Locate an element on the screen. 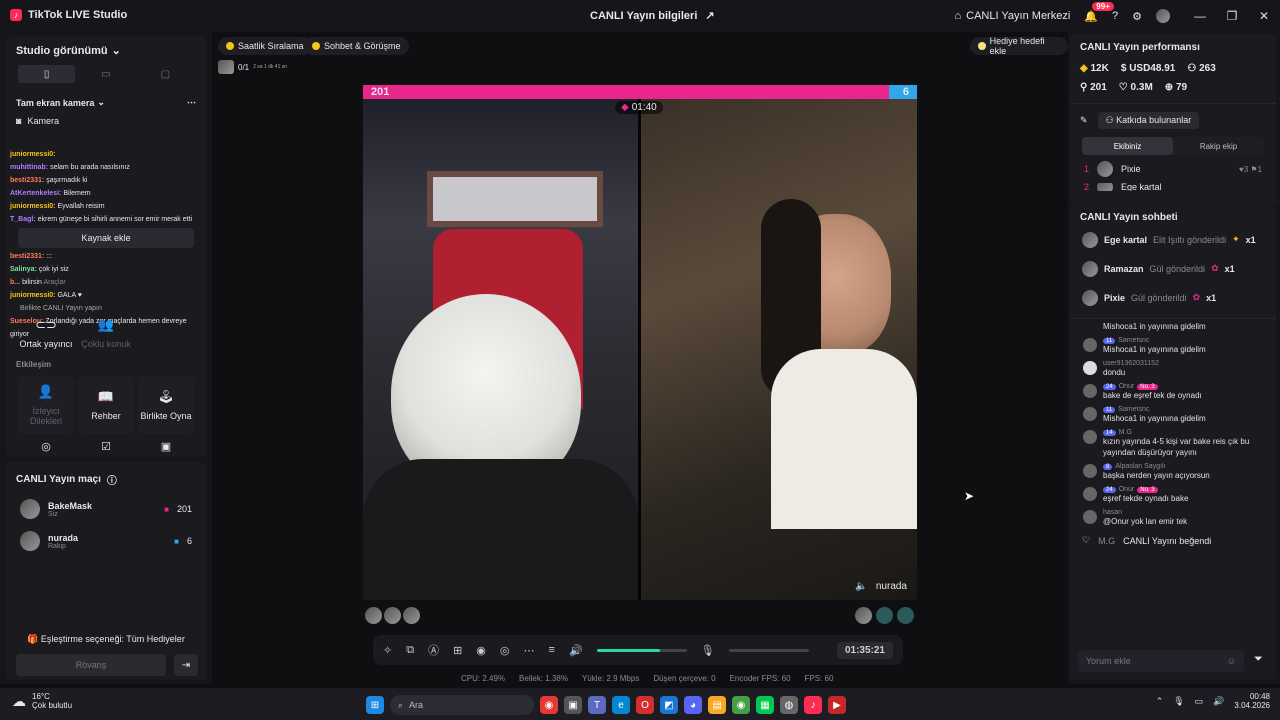 The height and width of the screenshot is (720, 1280). chat-overlay-line: juniormessi0: is located at coordinates (33, 154).